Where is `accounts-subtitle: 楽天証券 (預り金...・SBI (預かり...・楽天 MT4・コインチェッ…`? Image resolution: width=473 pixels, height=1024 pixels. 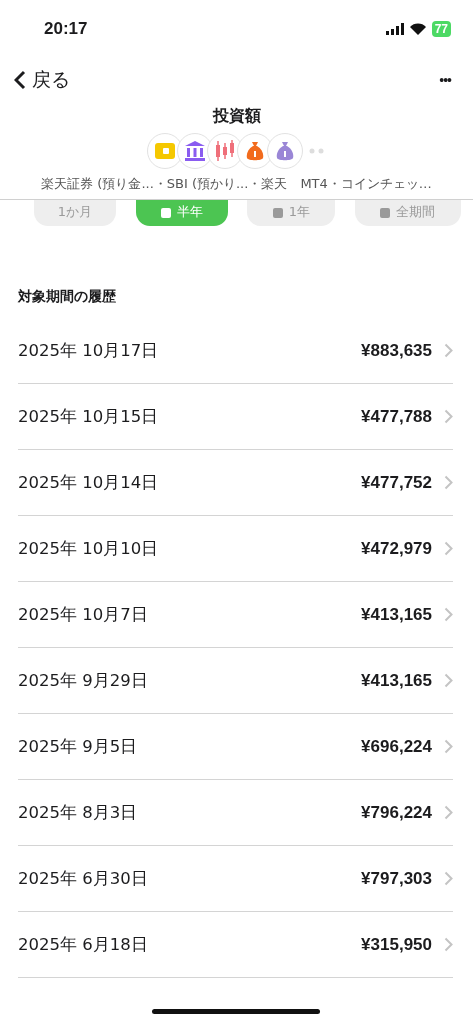
accounts-subtitle: 楽天証券 (預り金...・SBI (預かり...・楽天 MT4・コインチェッ… is located at coordinates (236, 184).